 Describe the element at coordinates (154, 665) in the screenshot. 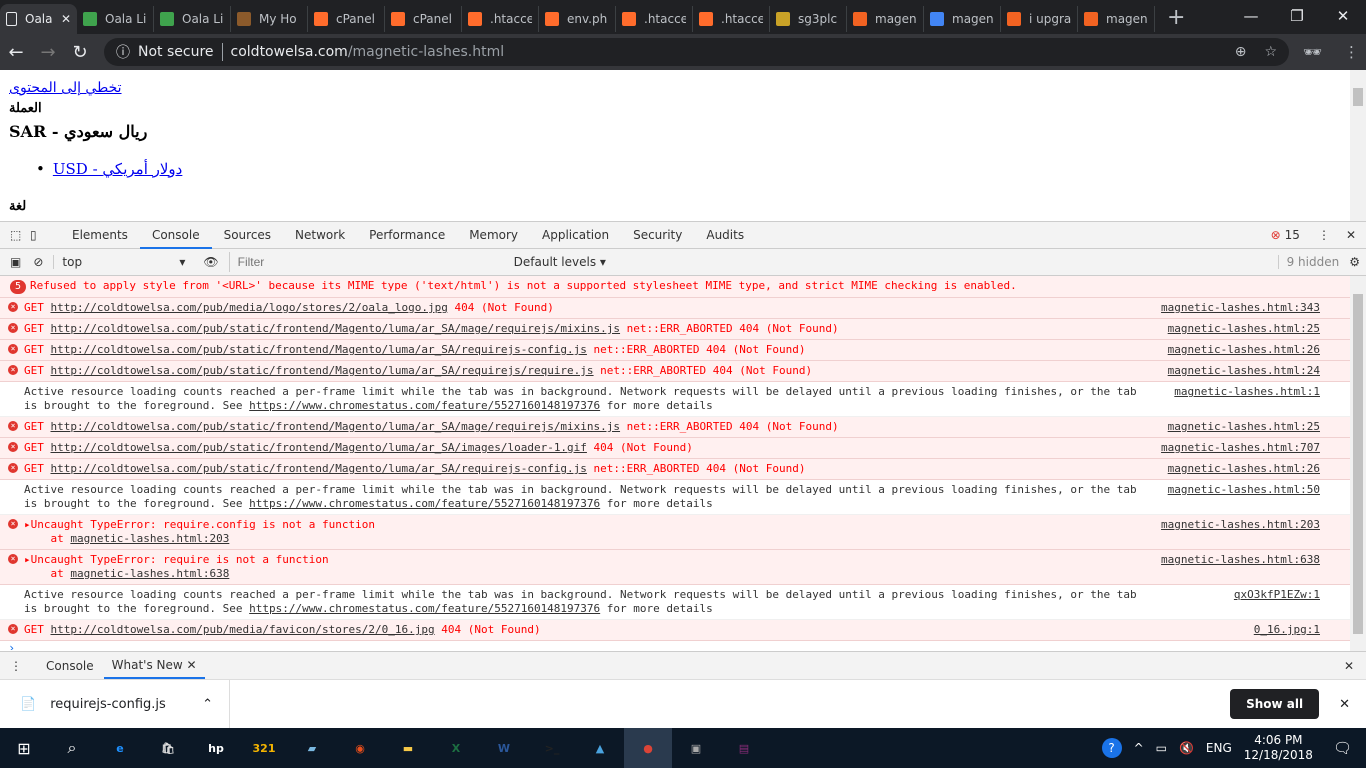

I see `drawer-tab-whats-new: What's New ✕` at that location.